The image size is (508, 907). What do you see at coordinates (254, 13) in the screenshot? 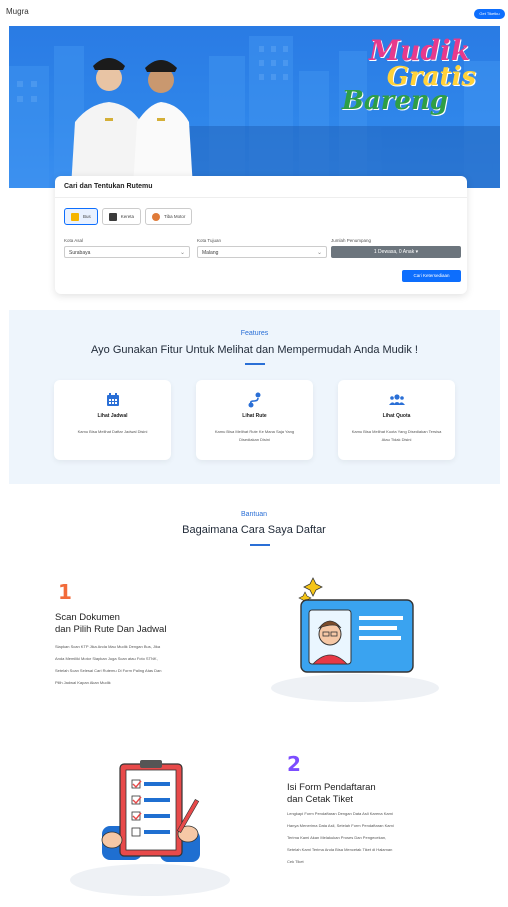
I see `top-navbar: Mugra Get Tiketku` at bounding box center [254, 13].